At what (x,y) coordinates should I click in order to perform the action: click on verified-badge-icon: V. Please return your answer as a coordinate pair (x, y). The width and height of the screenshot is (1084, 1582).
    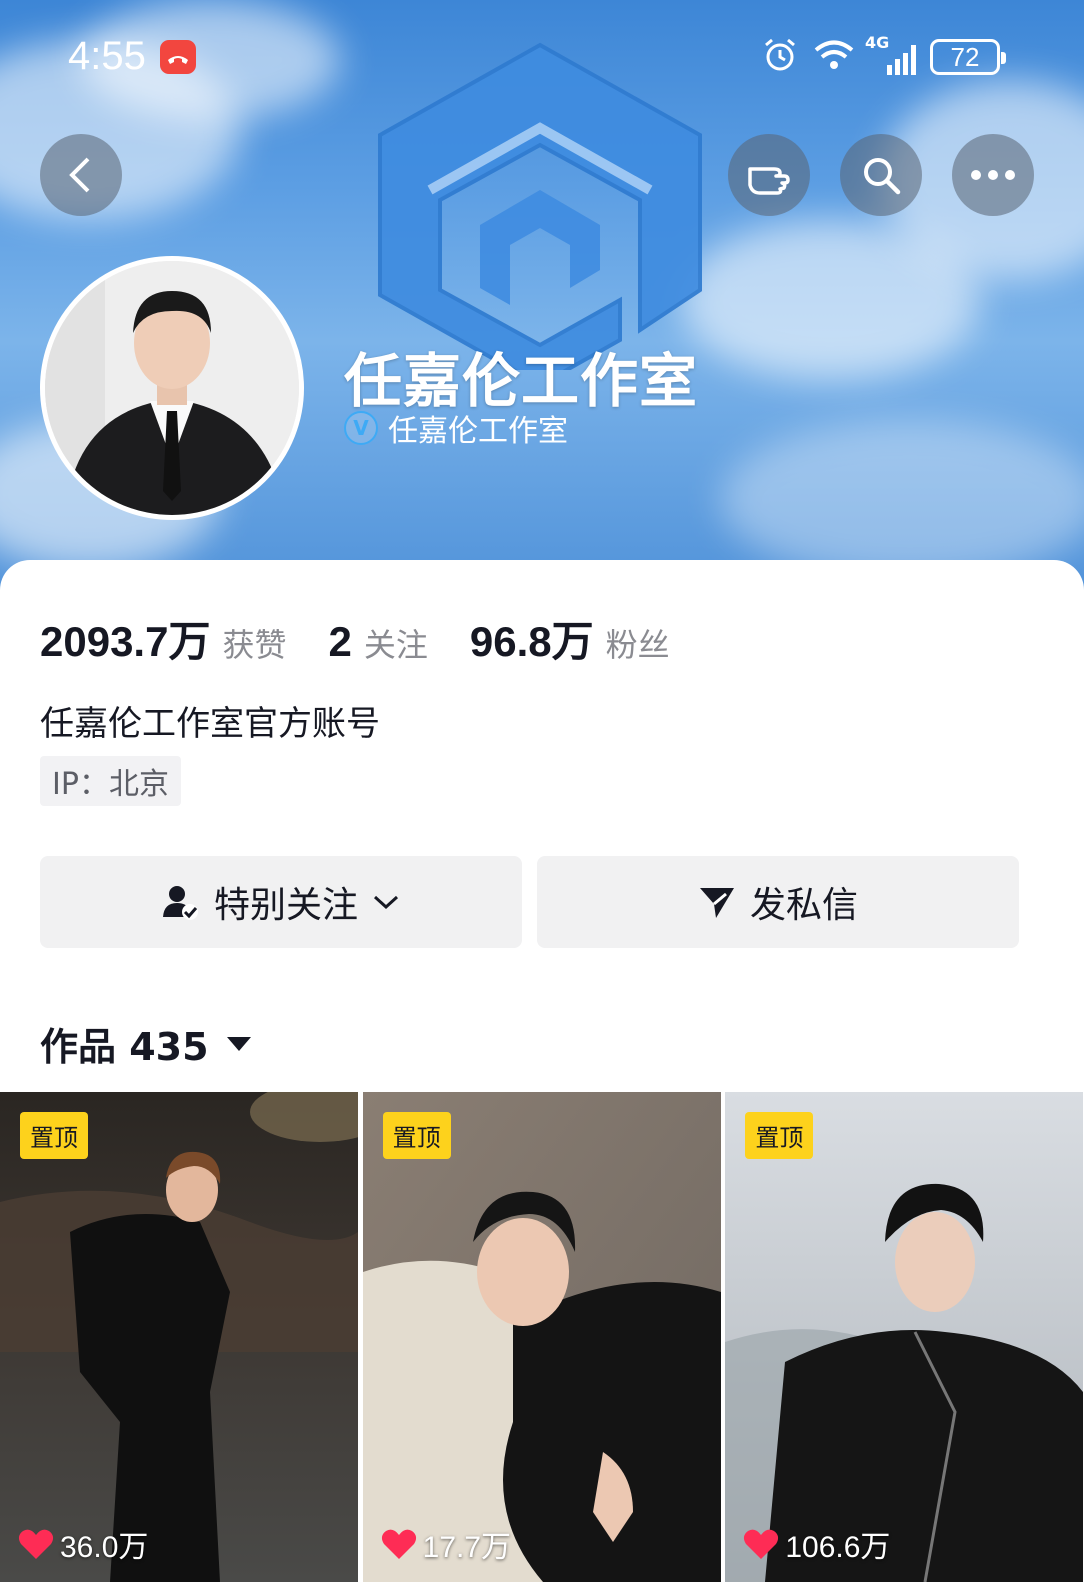
    Looking at the image, I should click on (361, 428).